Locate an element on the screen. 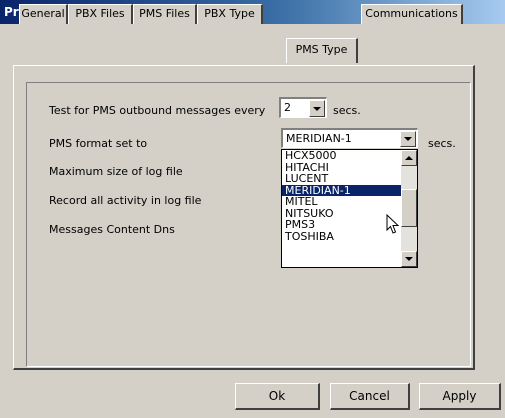 Image resolution: width=505 pixels, height=418 pixels. tab-pbx-files: PBX Files is located at coordinates (100, 14).